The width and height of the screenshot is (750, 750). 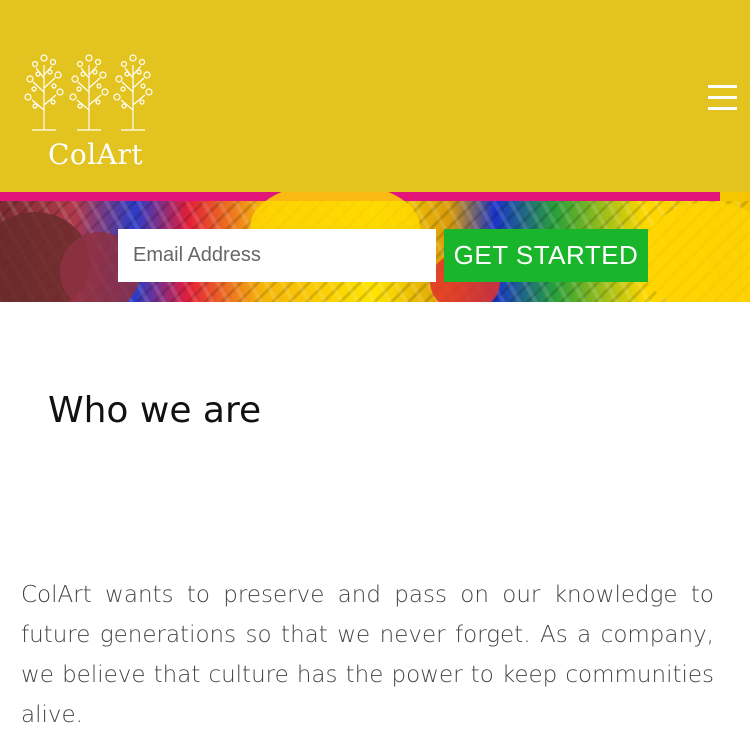 I want to click on email-input, so click(x=277, y=255).